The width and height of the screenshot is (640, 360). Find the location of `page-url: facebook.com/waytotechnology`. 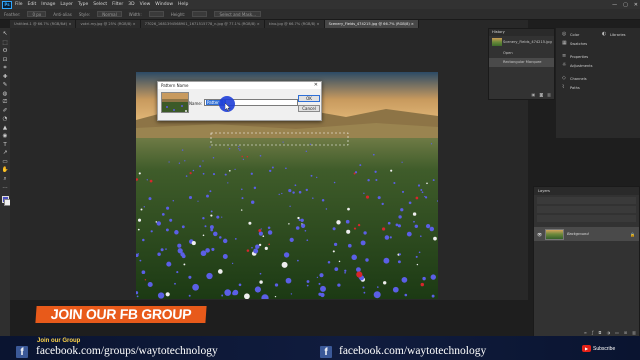

page-url: facebook.com/waytotechnology is located at coordinates (412, 351).